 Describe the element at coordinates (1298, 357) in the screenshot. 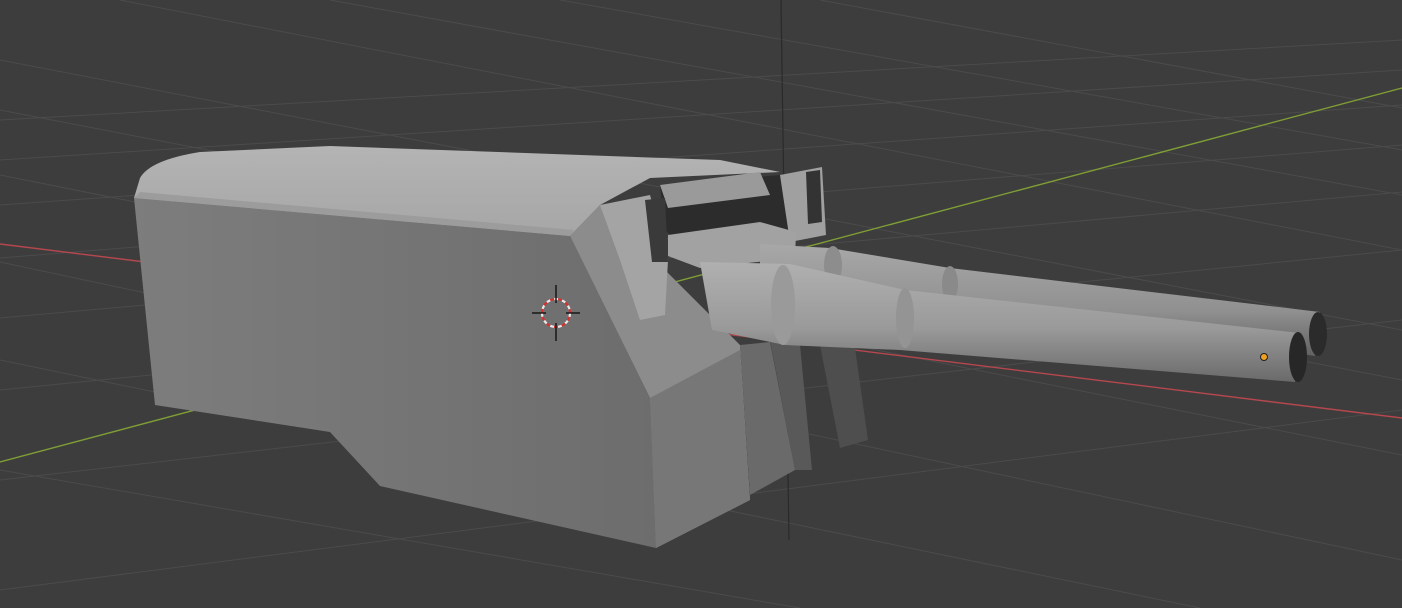

I see `front-muzzle` at that location.